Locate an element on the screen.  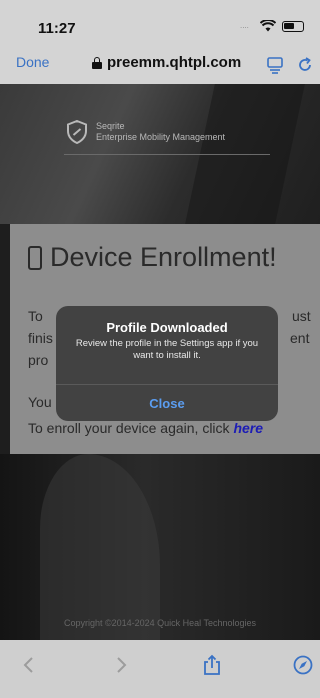
card-line-2-start: finis is located at coordinates (40, 338).